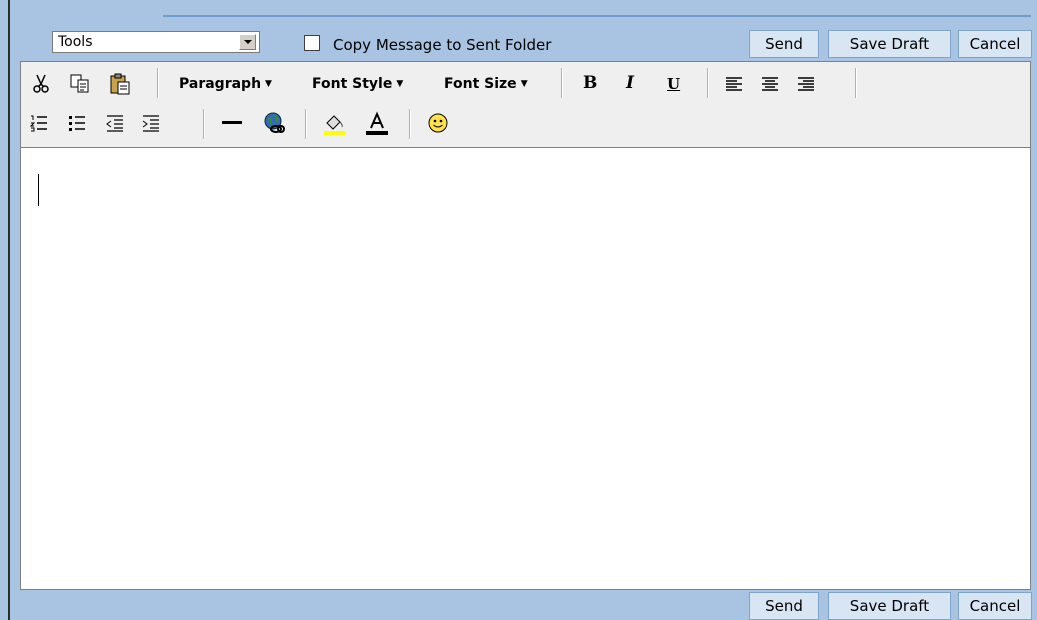  Describe the element at coordinates (312, 43) in the screenshot. I see `copy-to-sent-checkbox` at that location.